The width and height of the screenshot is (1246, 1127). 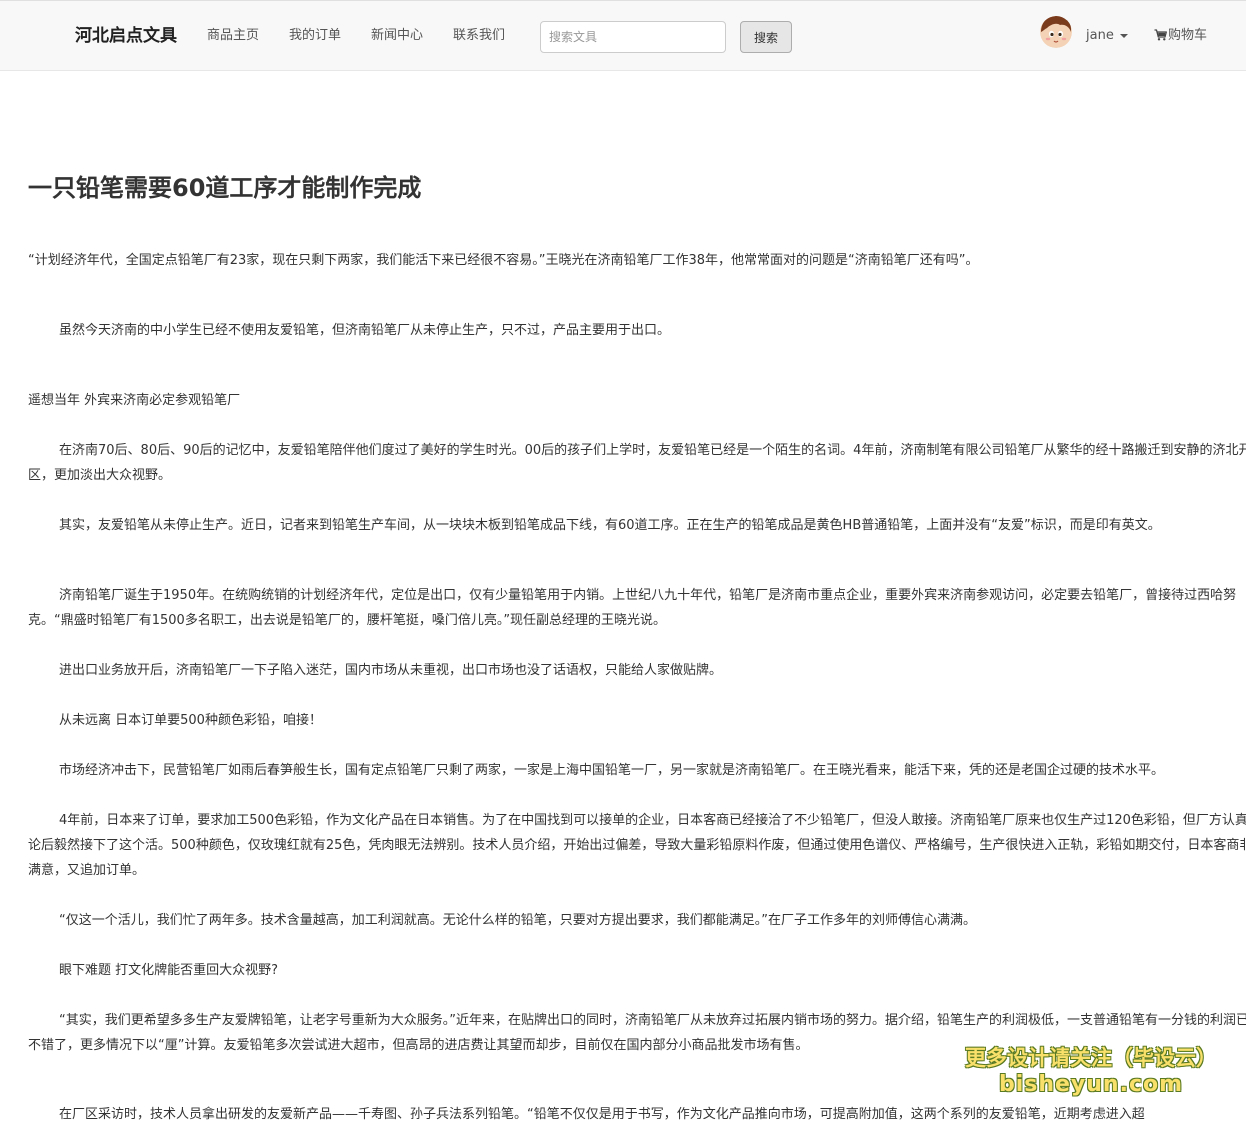 What do you see at coordinates (633, 37) in the screenshot?
I see `search-input` at bounding box center [633, 37].